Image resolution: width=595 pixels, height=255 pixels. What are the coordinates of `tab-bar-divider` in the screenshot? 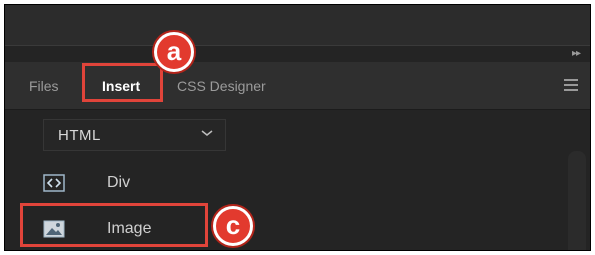 It's located at (297, 109).